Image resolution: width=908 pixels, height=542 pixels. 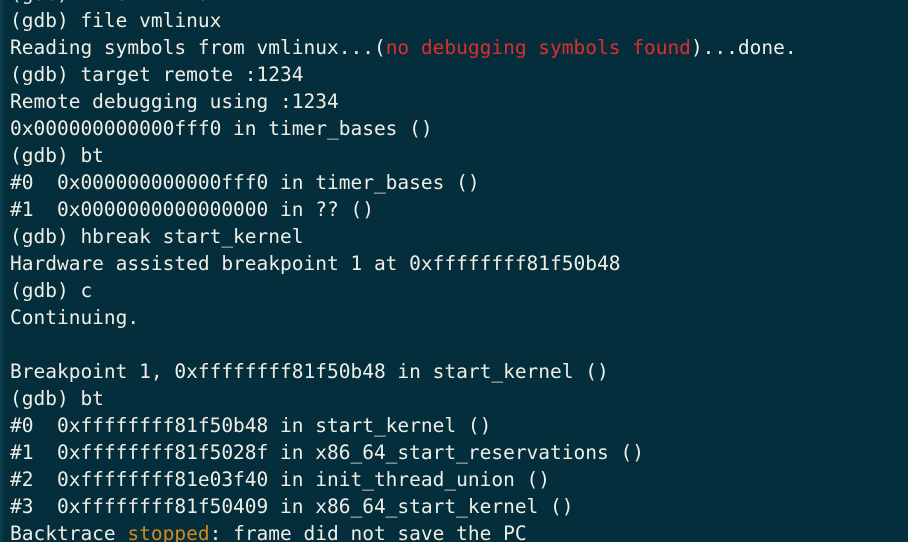 I want to click on terminal-text-span: no debugging symbols found, so click(x=538, y=47).